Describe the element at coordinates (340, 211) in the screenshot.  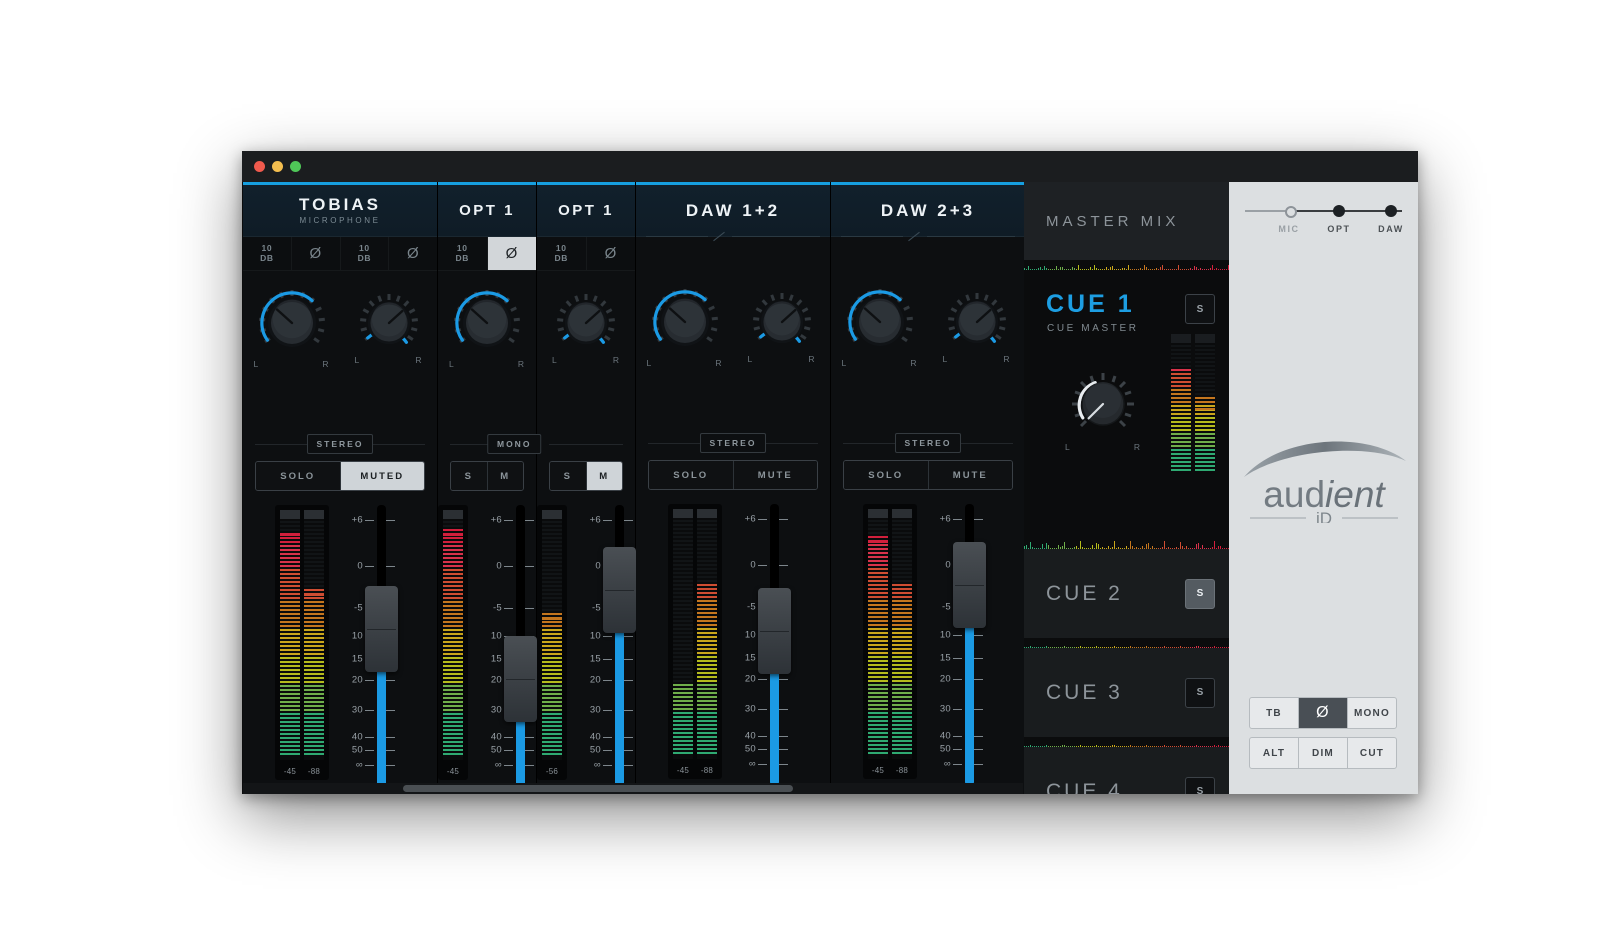
I see `channel-header: TOBIAS MICROPHONE` at that location.